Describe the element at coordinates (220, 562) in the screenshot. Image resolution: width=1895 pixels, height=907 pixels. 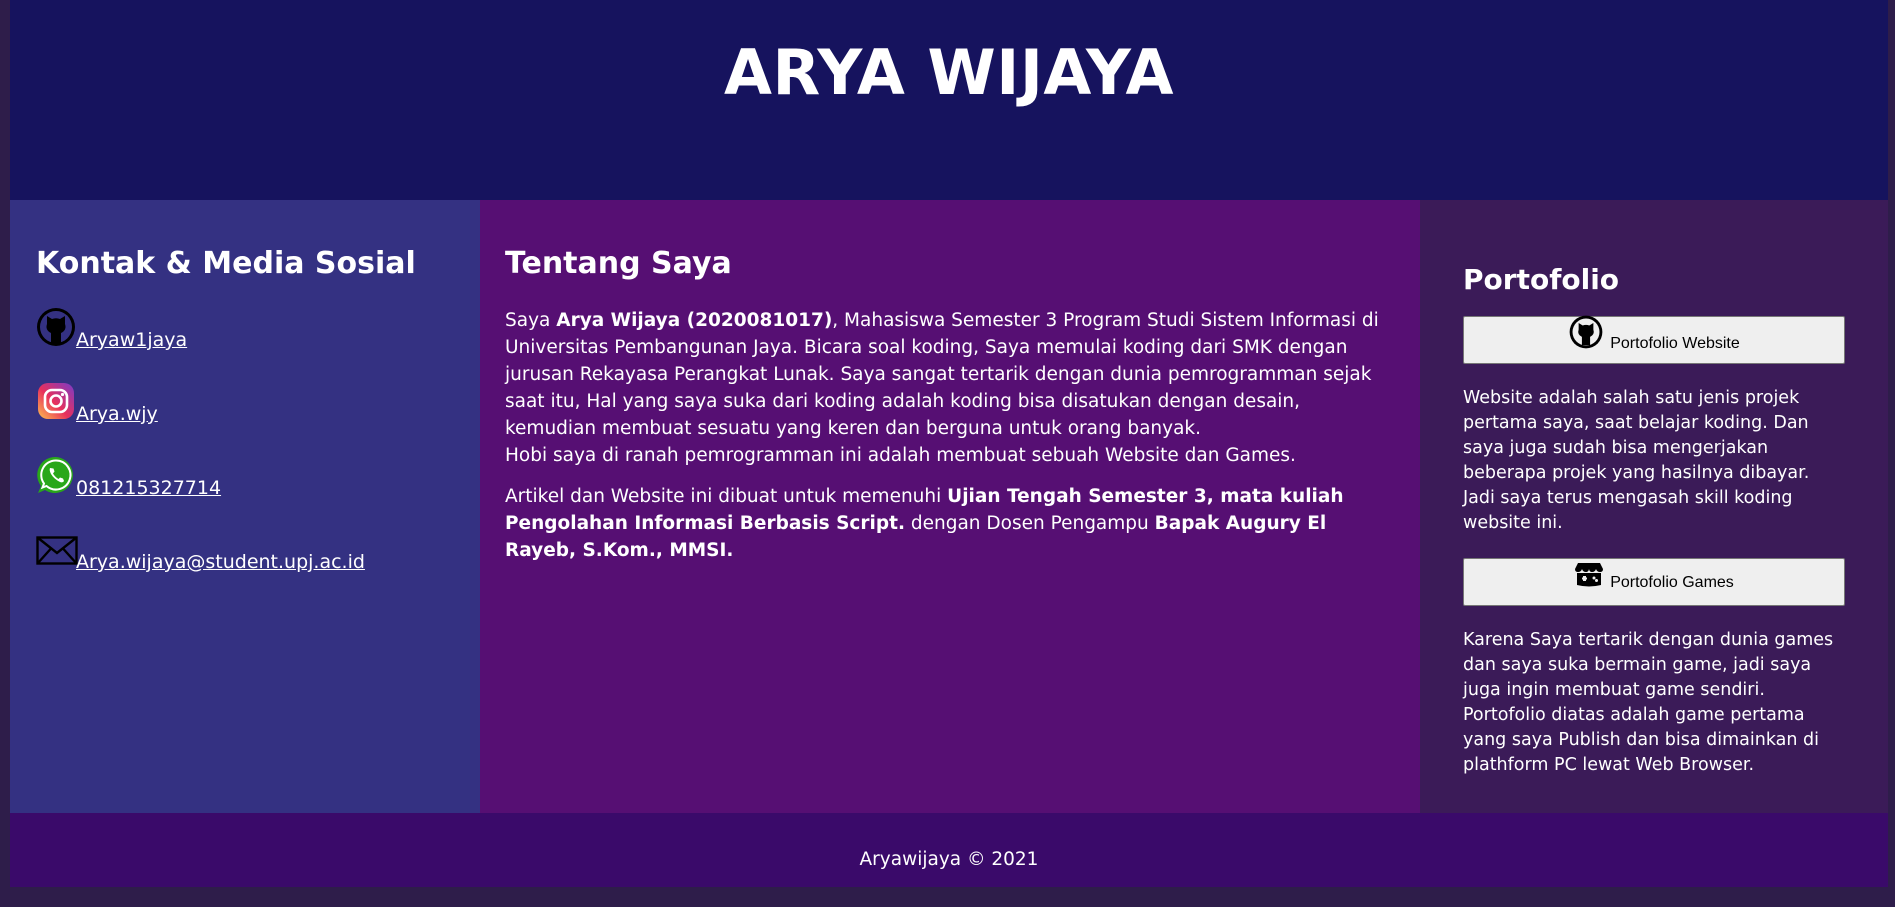
I see `email-link: Arya.wijaya@student.upj.ac.id` at that location.